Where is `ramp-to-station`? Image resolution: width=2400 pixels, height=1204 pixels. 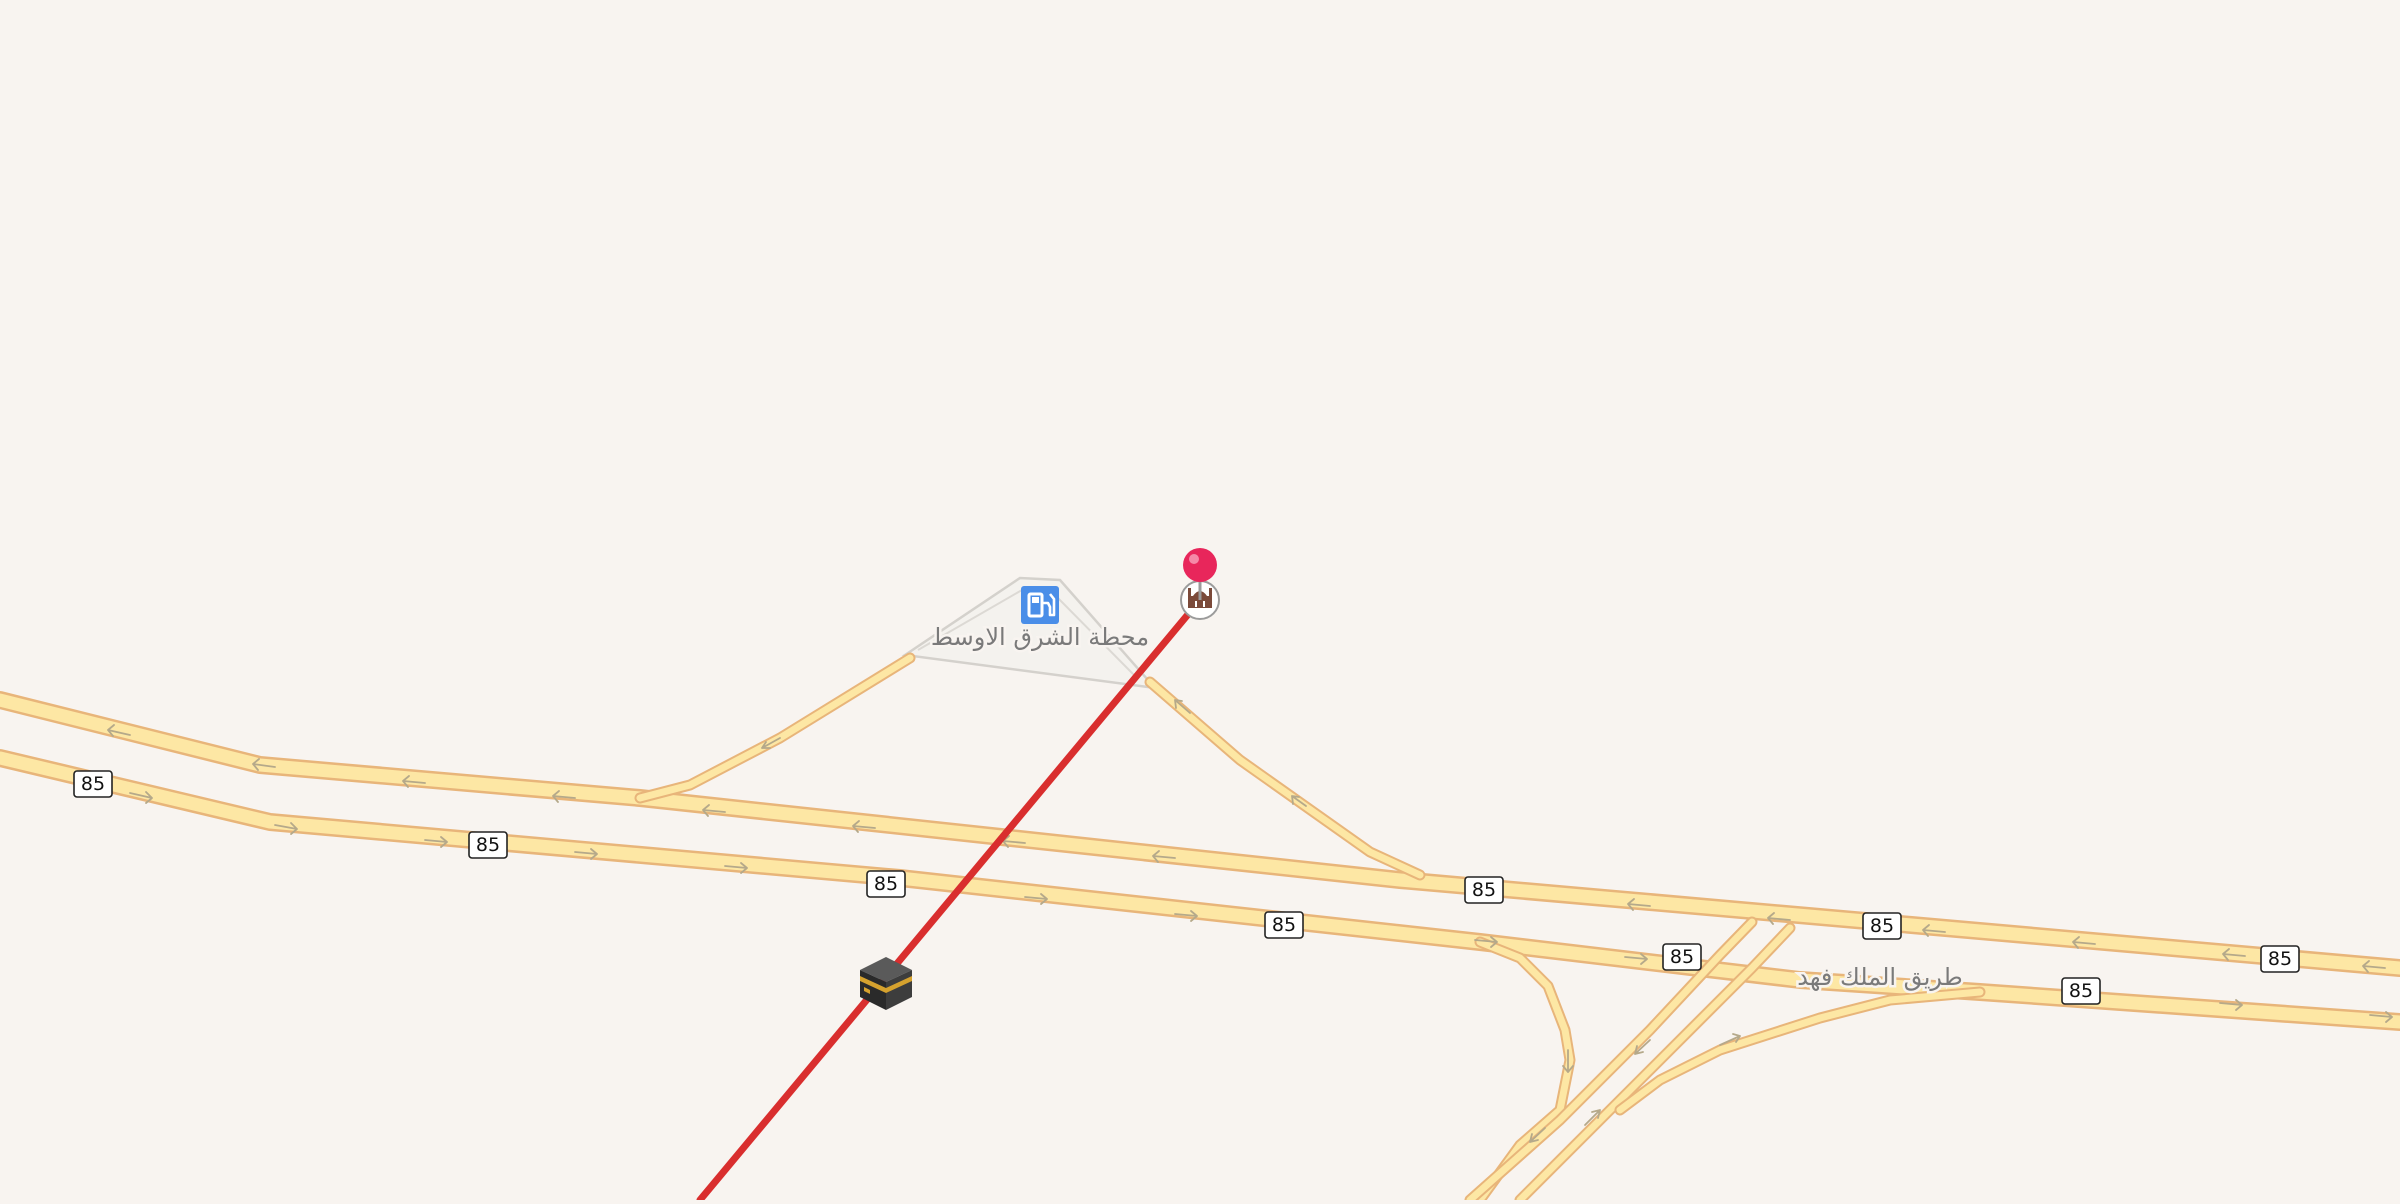 ramp-to-station is located at coordinates (775, 728).